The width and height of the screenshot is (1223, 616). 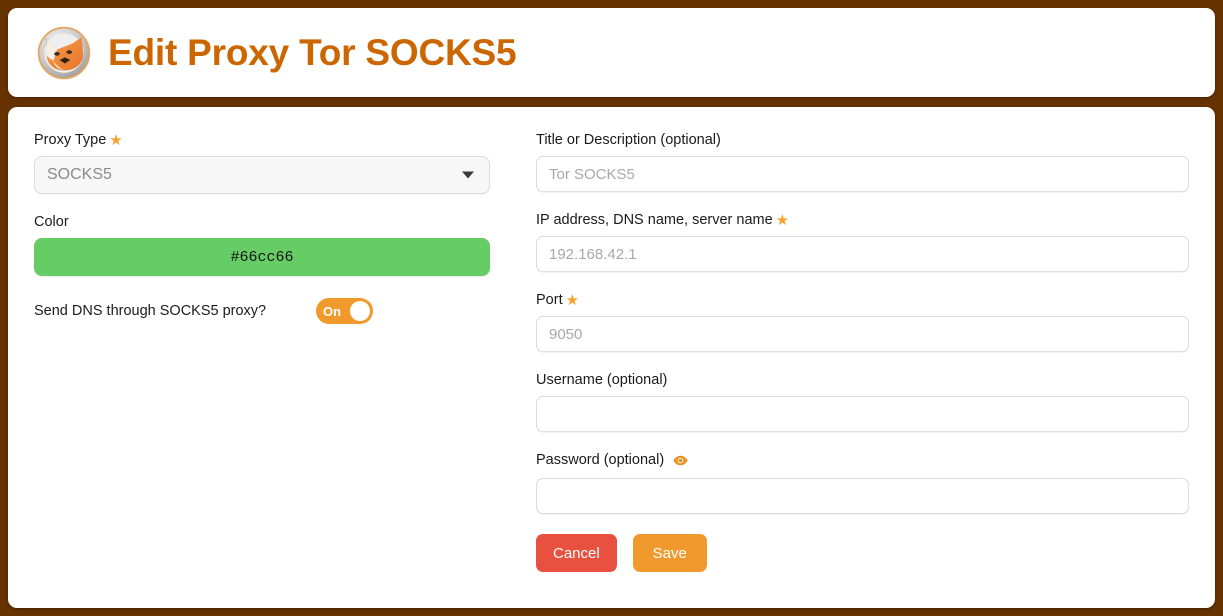 What do you see at coordinates (669, 553) in the screenshot?
I see `save-button: Save` at bounding box center [669, 553].